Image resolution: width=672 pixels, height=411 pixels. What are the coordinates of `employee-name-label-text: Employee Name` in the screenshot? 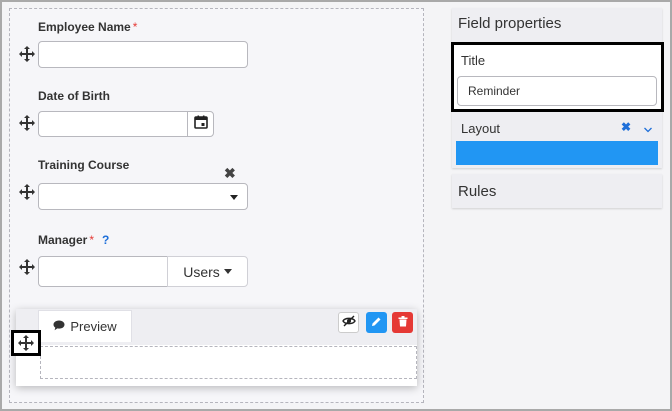 It's located at (84, 27).